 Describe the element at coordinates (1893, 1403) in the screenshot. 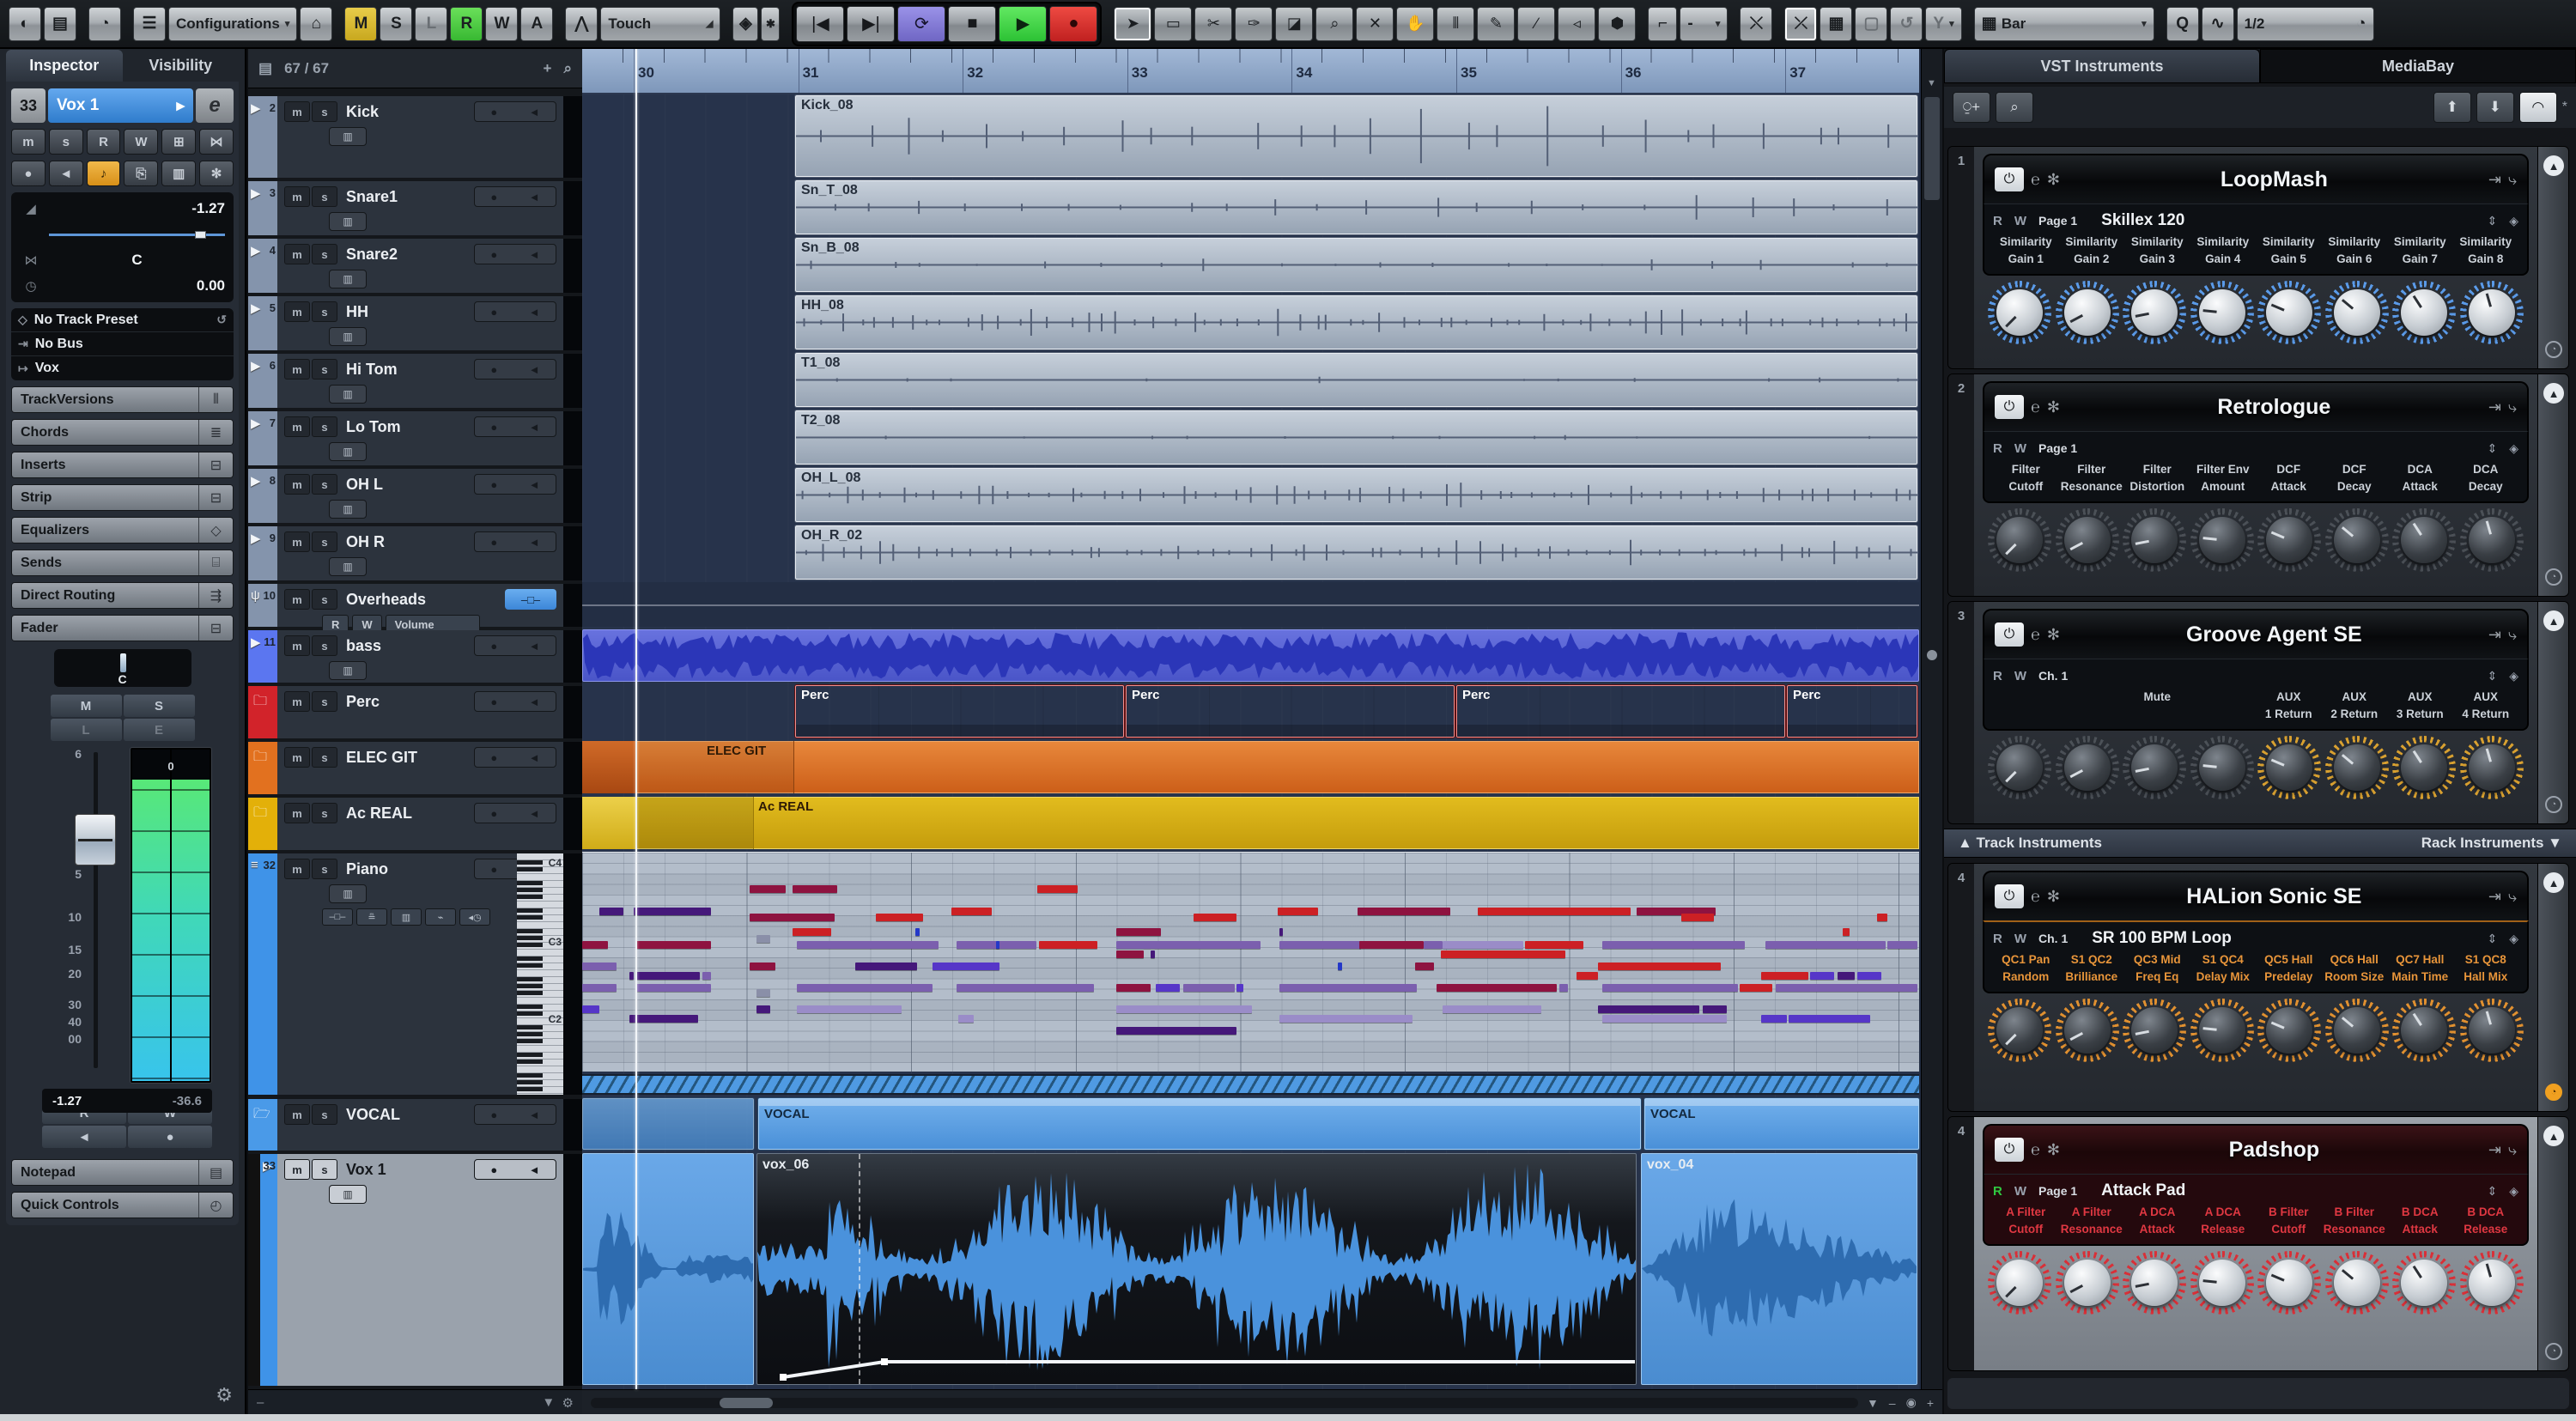

I see `zoom-out-icon: –` at that location.